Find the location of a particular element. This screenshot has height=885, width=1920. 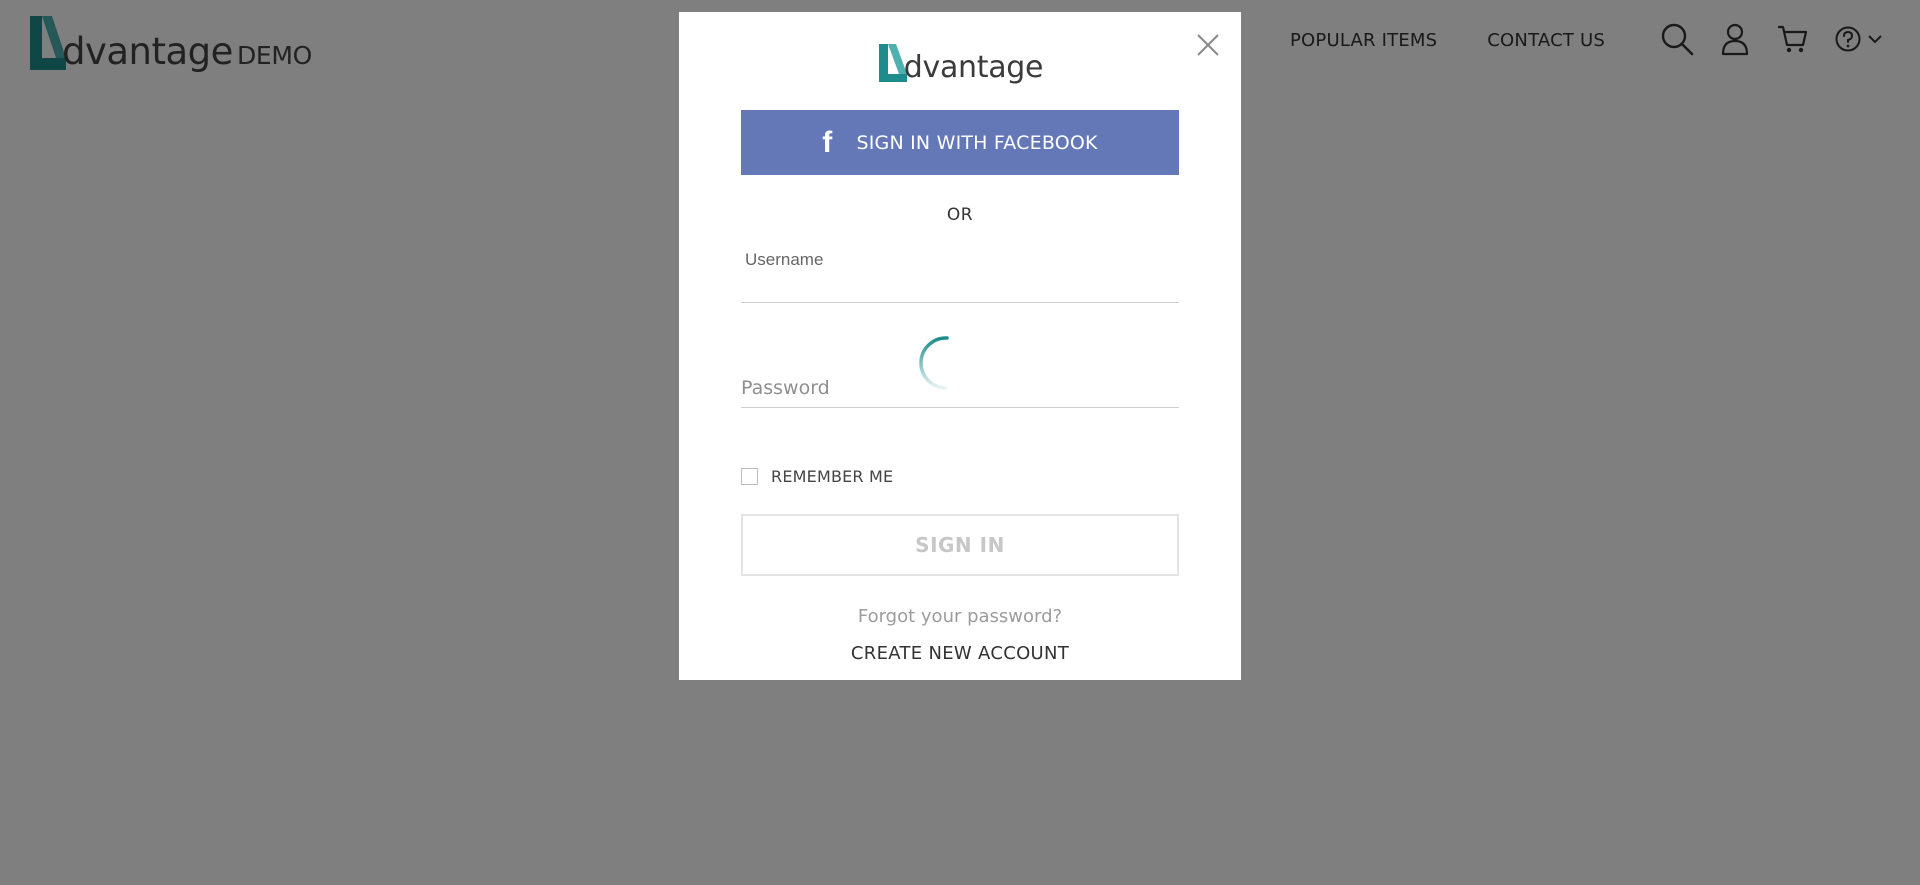

facebook-icon: f is located at coordinates (827, 142).